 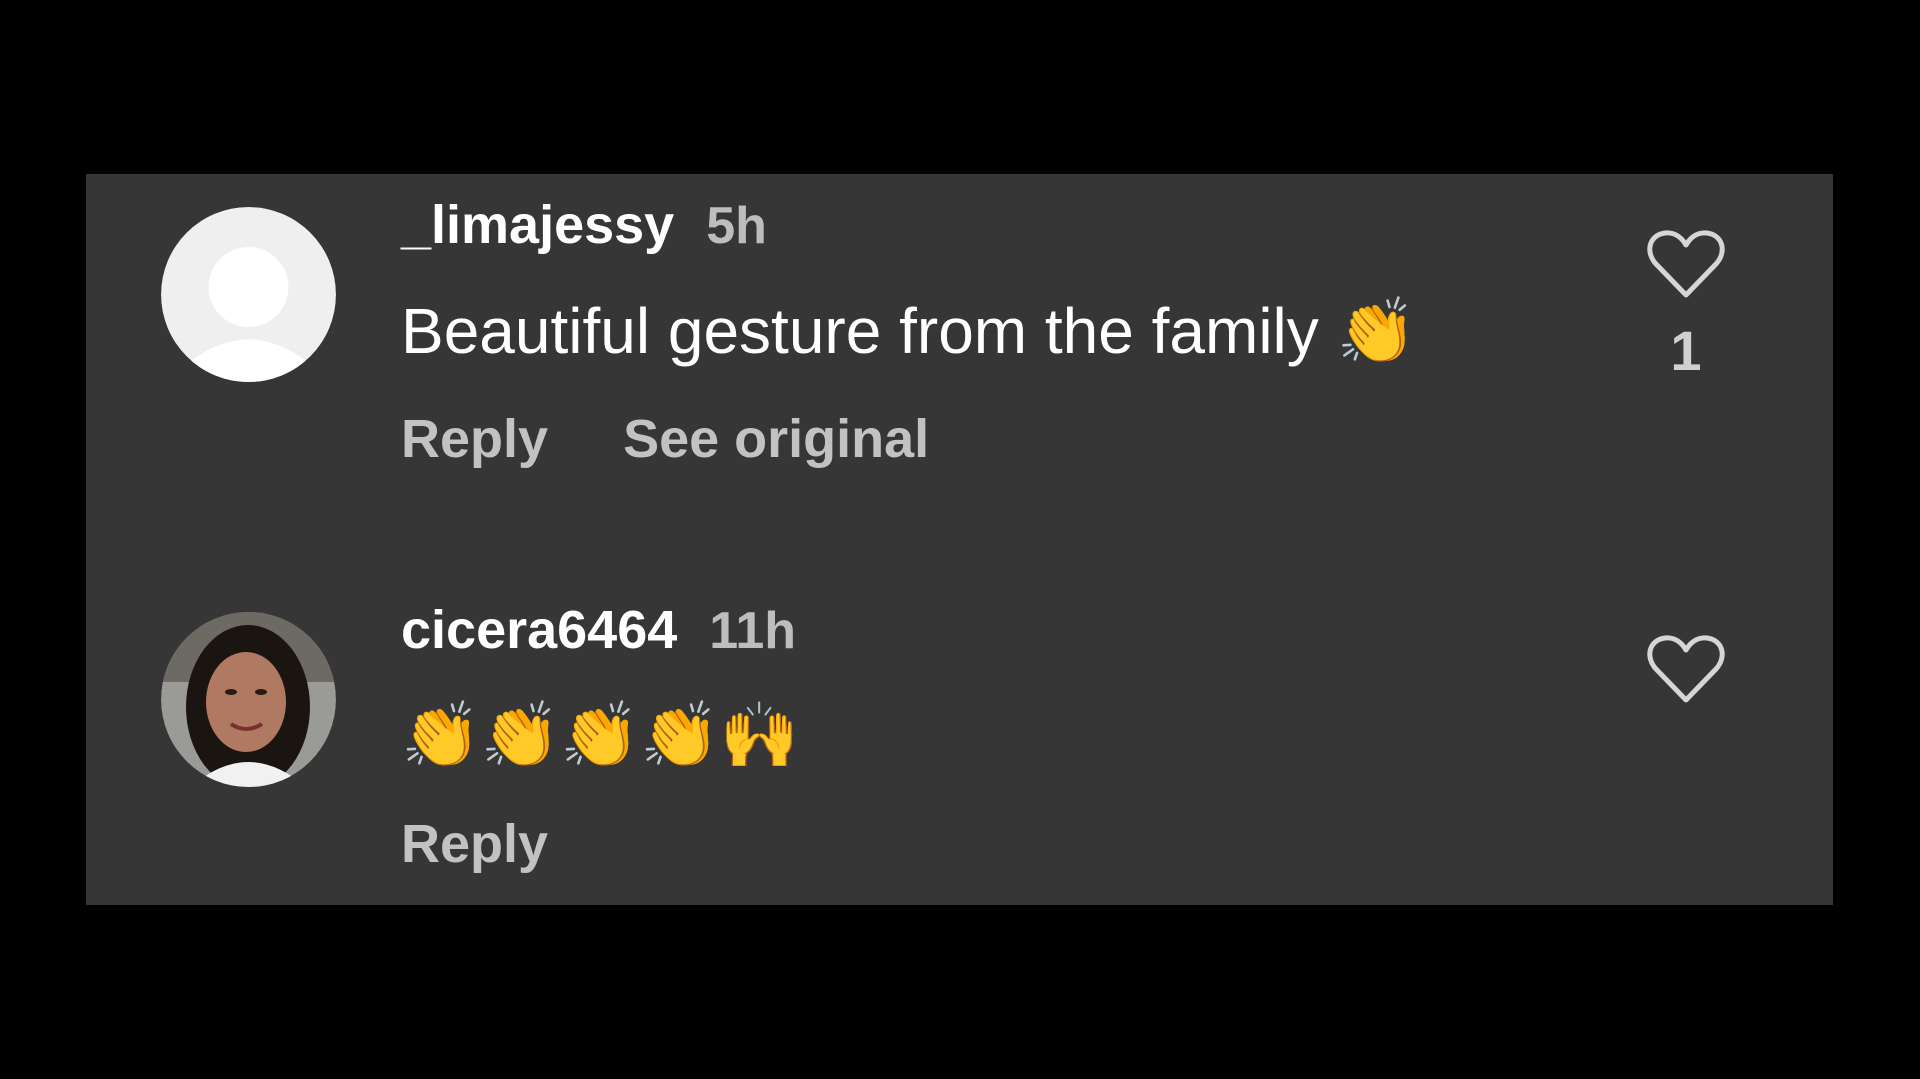 What do you see at coordinates (1686, 304) in the screenshot?
I see `like-control: 1` at bounding box center [1686, 304].